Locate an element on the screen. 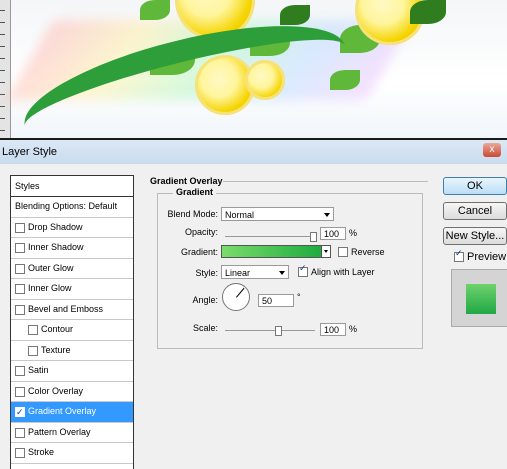 Image resolution: width=507 pixels, height=469 pixels. gradient-dropdown is located at coordinates (326, 251).